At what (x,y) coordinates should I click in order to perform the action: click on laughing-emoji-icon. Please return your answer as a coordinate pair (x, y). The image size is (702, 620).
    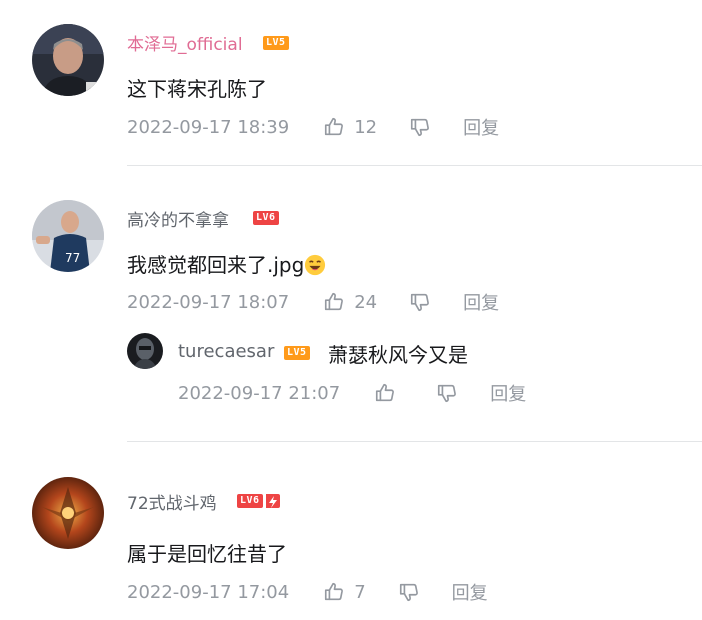
    Looking at the image, I should click on (315, 265).